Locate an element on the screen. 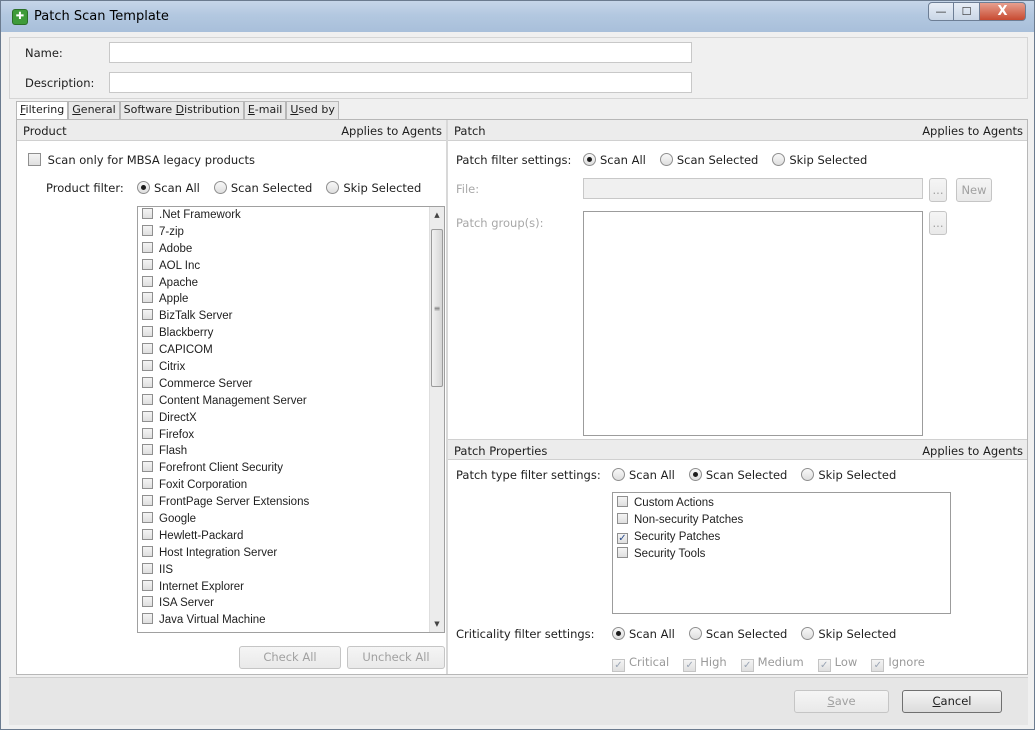 Image resolution: width=1035 pixels, height=730 pixels. file-input is located at coordinates (753, 188).